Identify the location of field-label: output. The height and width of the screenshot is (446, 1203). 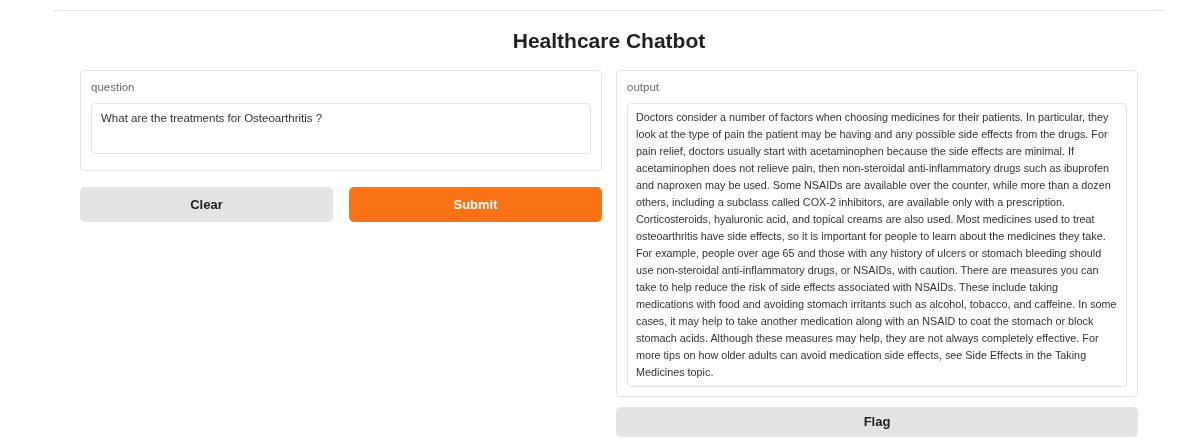
(643, 87).